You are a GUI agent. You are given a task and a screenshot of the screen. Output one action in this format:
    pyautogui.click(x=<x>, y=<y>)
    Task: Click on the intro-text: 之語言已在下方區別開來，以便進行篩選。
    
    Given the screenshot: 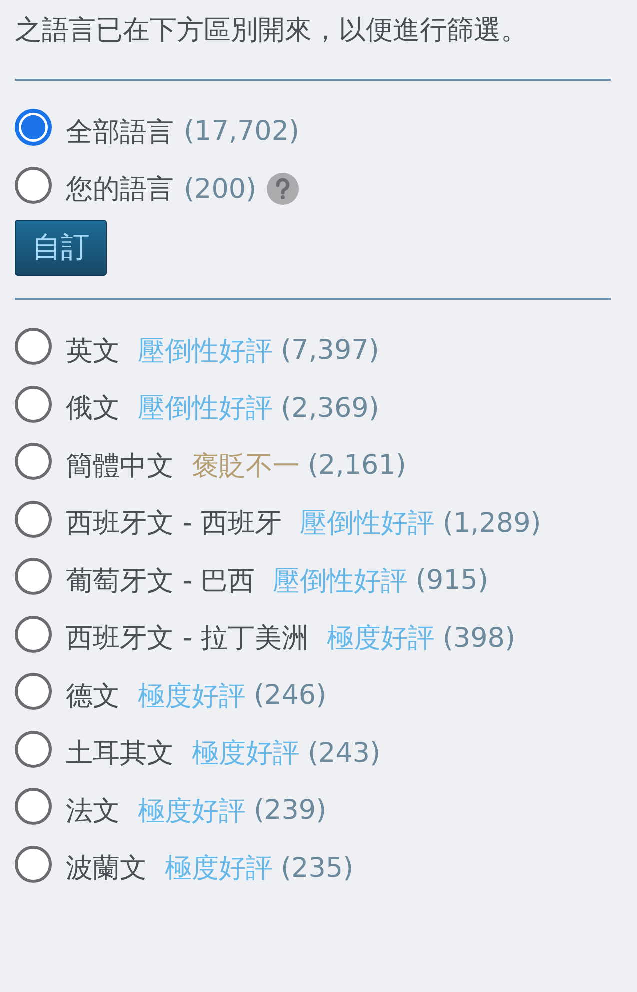 What is the action you would take?
    pyautogui.click(x=272, y=31)
    